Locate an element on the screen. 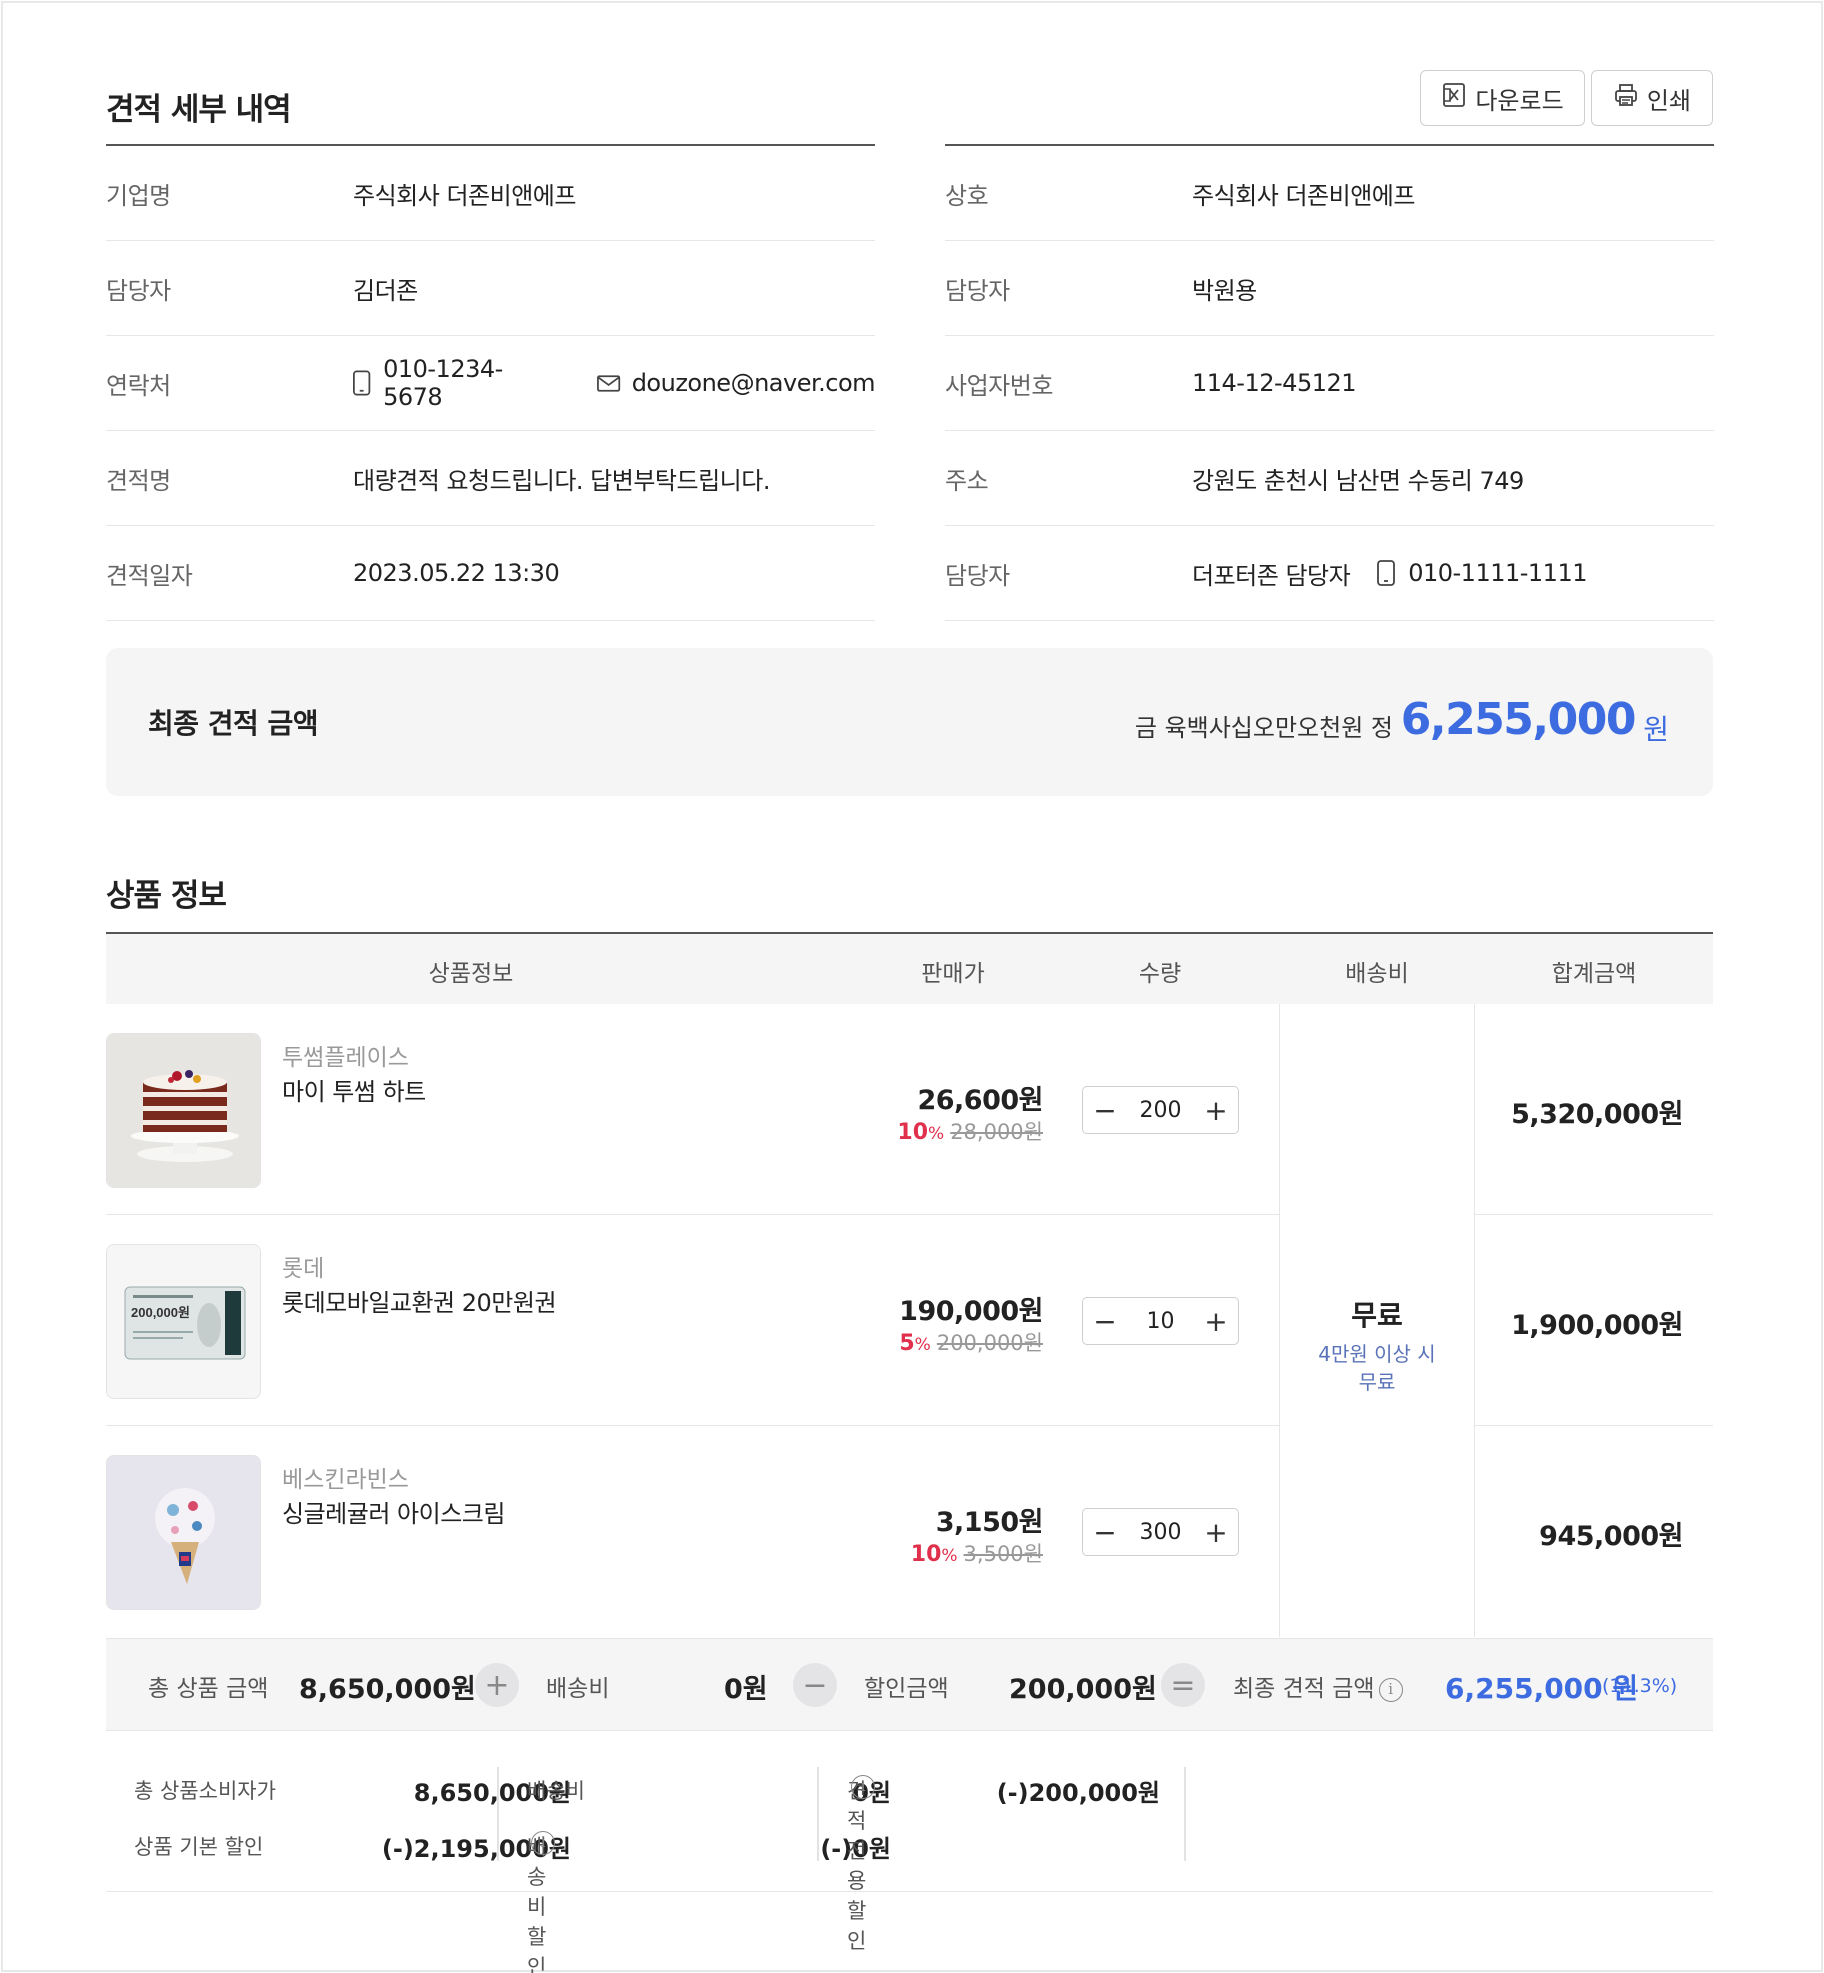 This screenshot has height=1973, width=1824. row-total: 5,320,000원 is located at coordinates (1597, 1114).